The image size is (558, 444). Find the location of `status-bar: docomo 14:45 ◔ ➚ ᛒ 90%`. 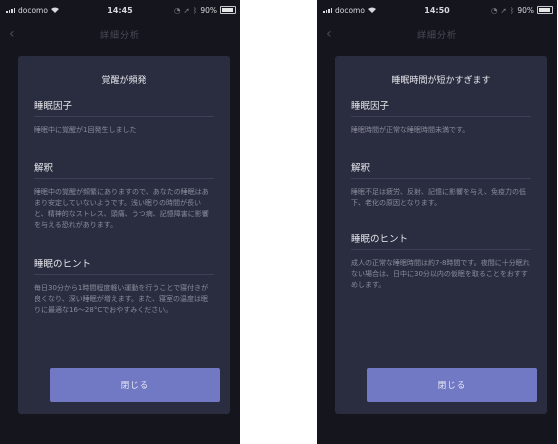

status-bar: docomo 14:45 ◔ ➚ ᛒ 90% is located at coordinates (120, 10).